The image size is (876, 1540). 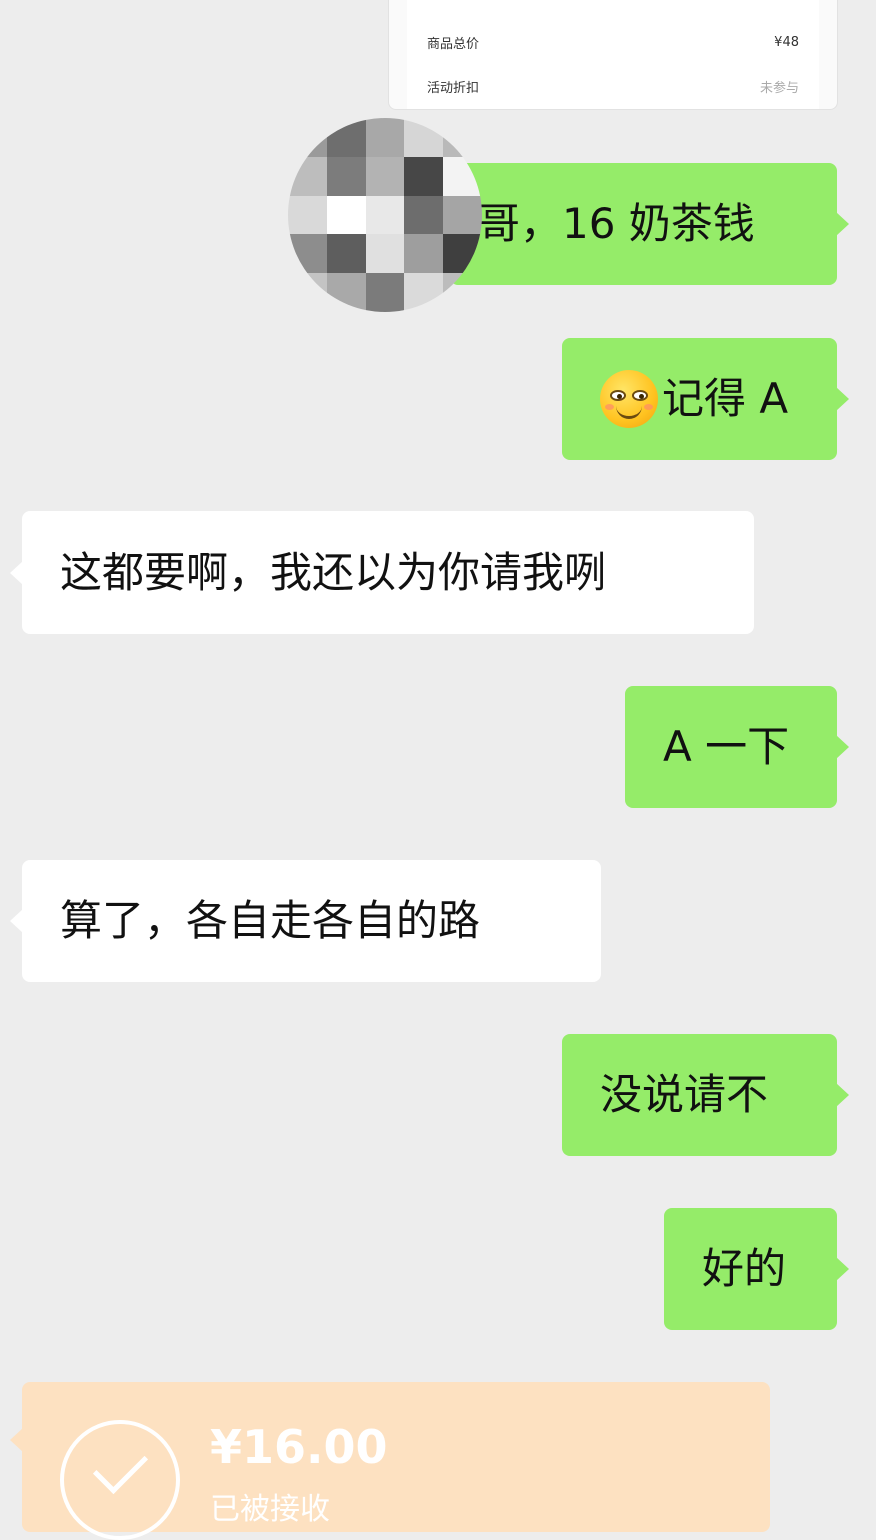 I want to click on message-text: 哥，16 奶茶钱, so click(x=616, y=223).